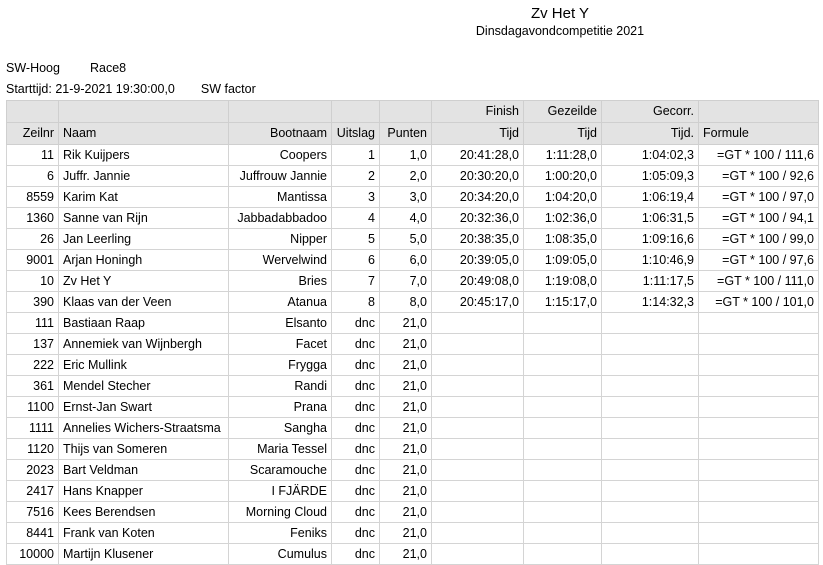 The height and width of the screenshot is (565, 823). Describe the element at coordinates (409, 22) in the screenshot. I see `document-header: Zv Het Y Dinsdagavondcompetitie 2021` at that location.